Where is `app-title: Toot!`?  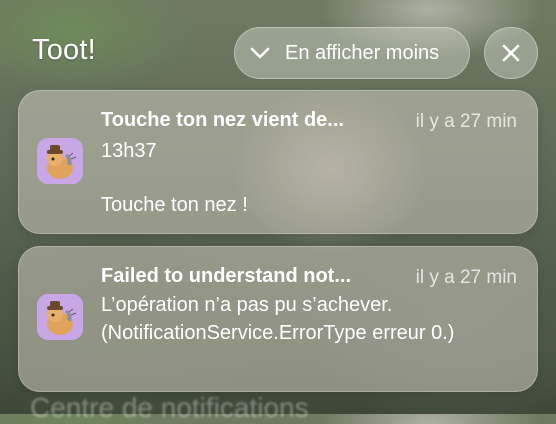
app-title: Toot! is located at coordinates (64, 50).